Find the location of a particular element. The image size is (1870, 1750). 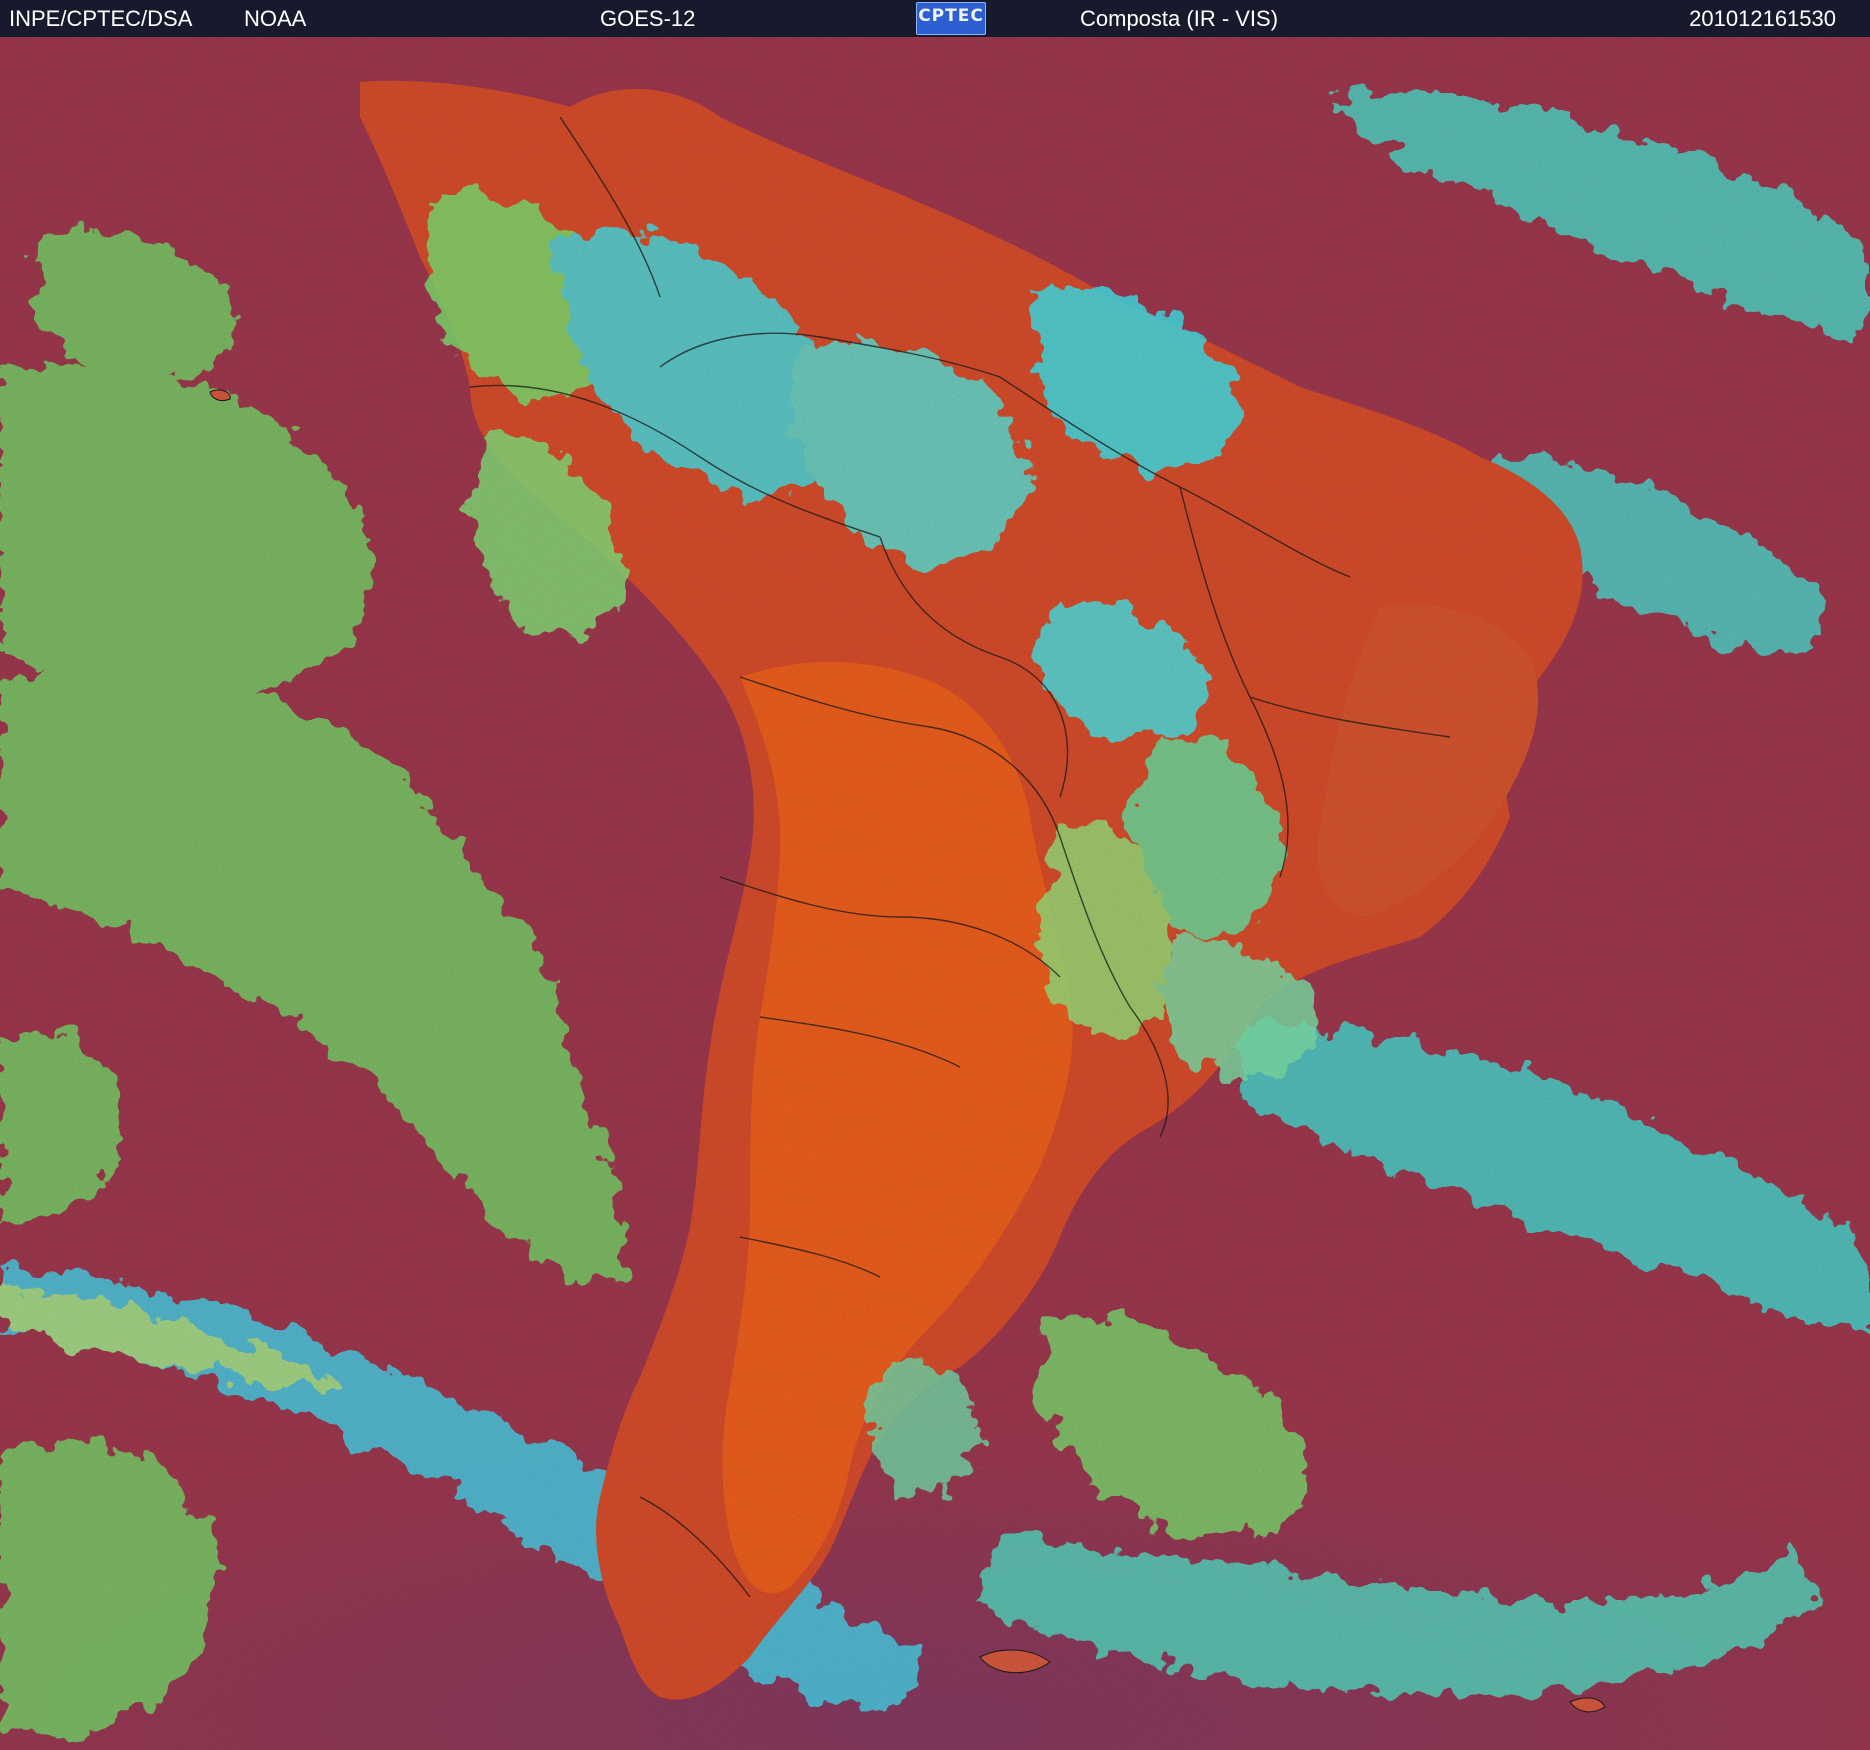

cptec-logo: CPTEC is located at coordinates (951, 18).